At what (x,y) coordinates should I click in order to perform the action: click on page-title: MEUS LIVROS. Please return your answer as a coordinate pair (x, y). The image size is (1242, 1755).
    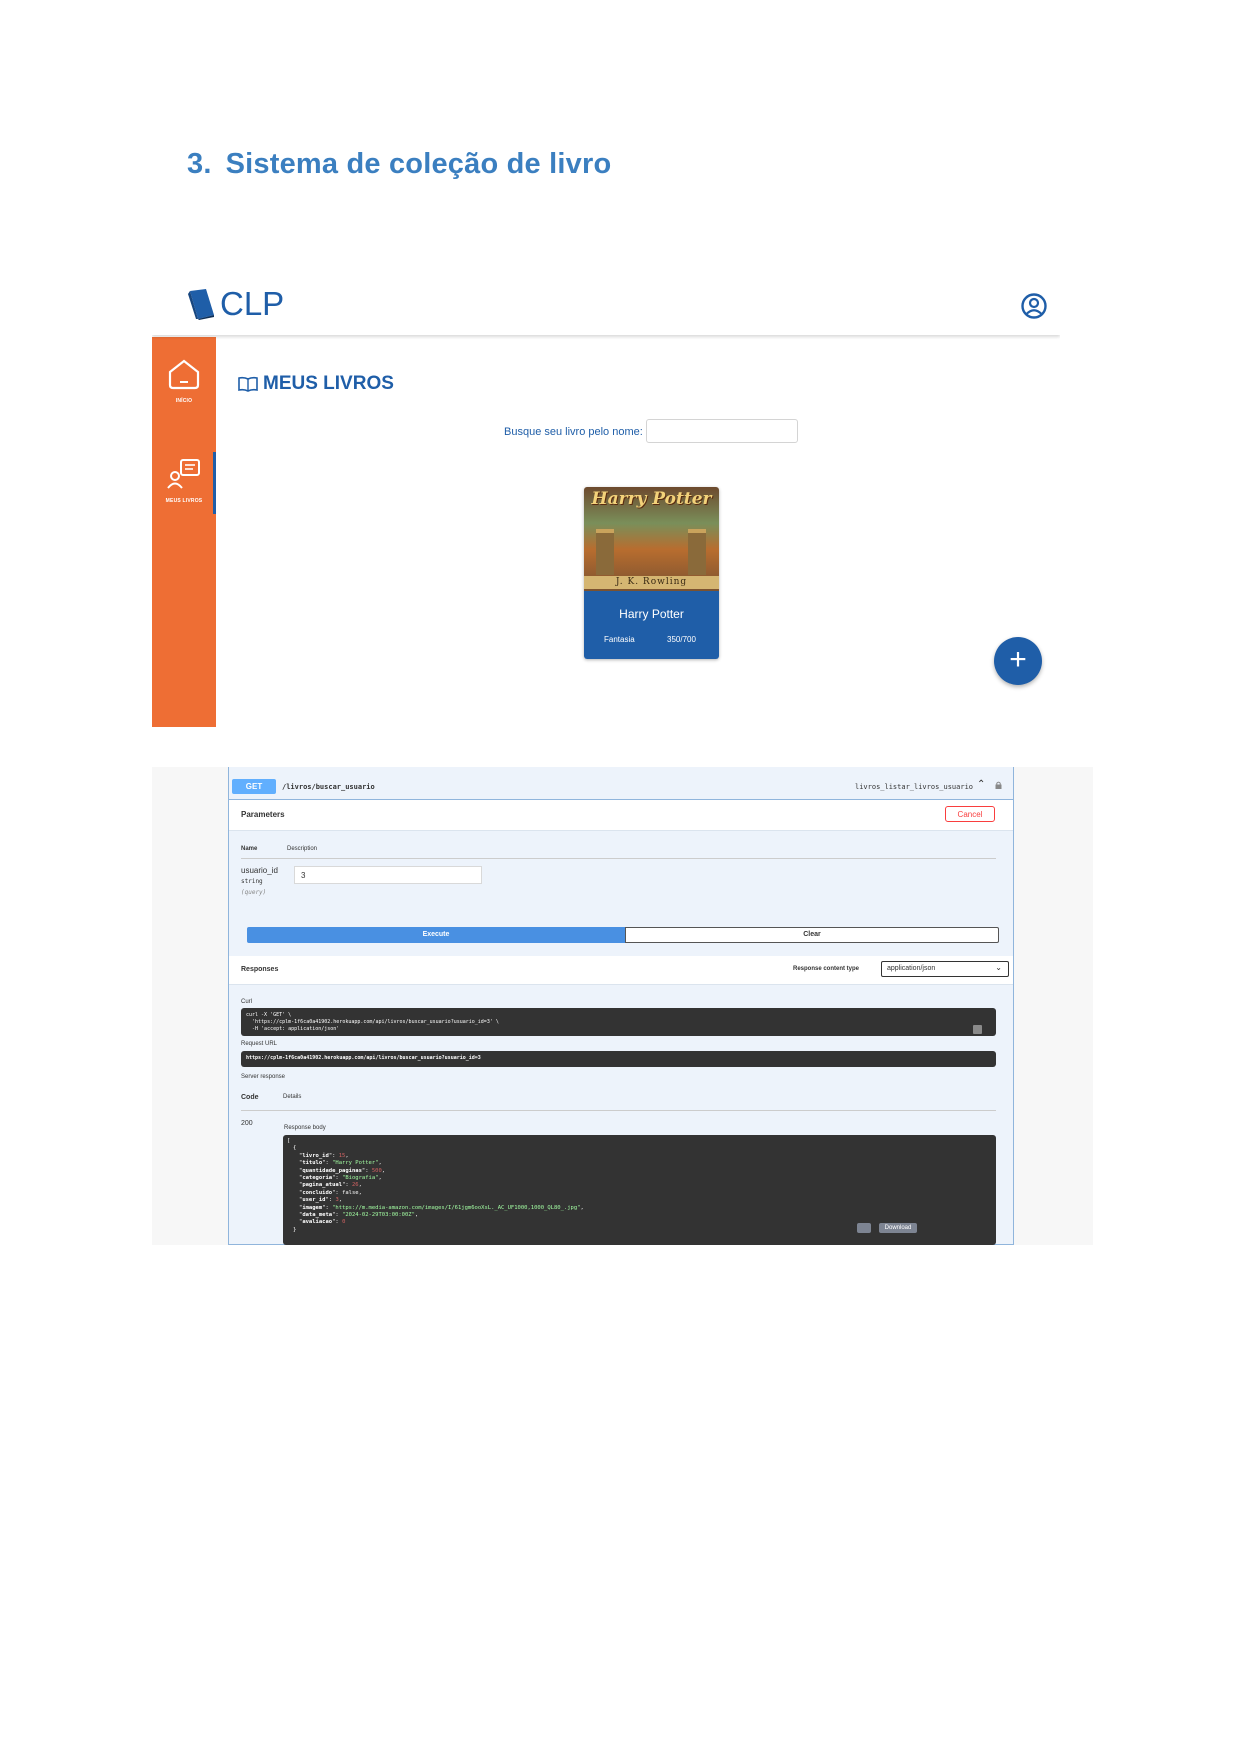
    Looking at the image, I should click on (316, 384).